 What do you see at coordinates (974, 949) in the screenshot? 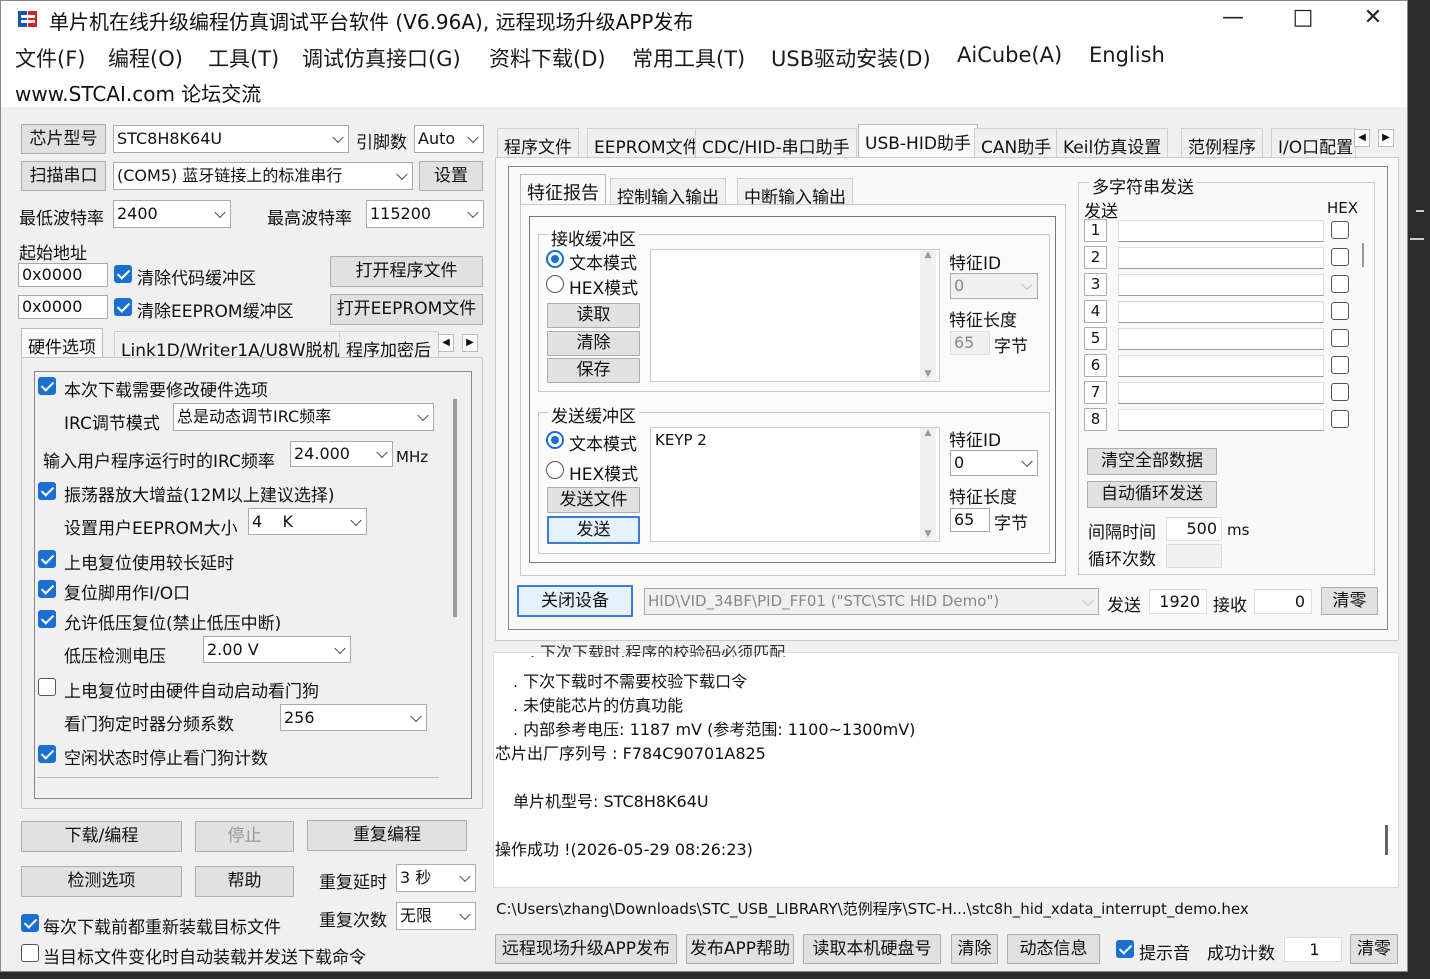
I see `clear-log-button: 清除` at bounding box center [974, 949].